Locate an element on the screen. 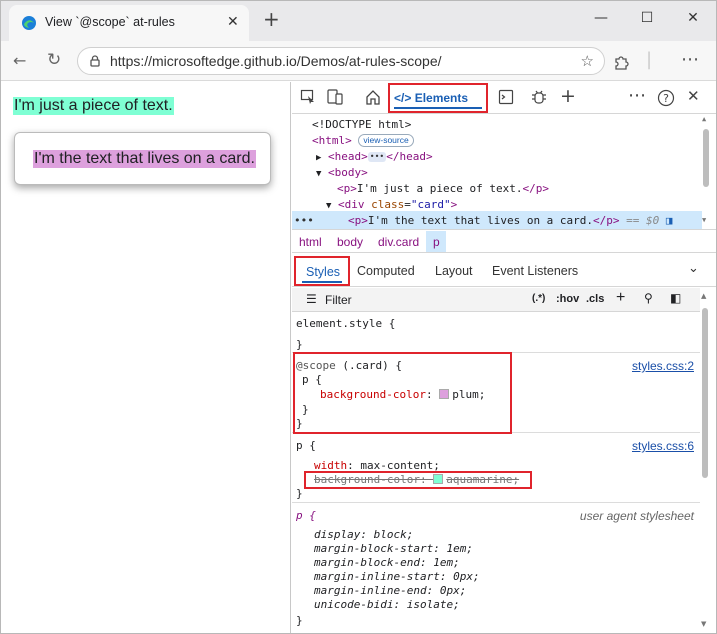 This screenshot has height=634, width=717. console-icon is located at coordinates (506, 97).